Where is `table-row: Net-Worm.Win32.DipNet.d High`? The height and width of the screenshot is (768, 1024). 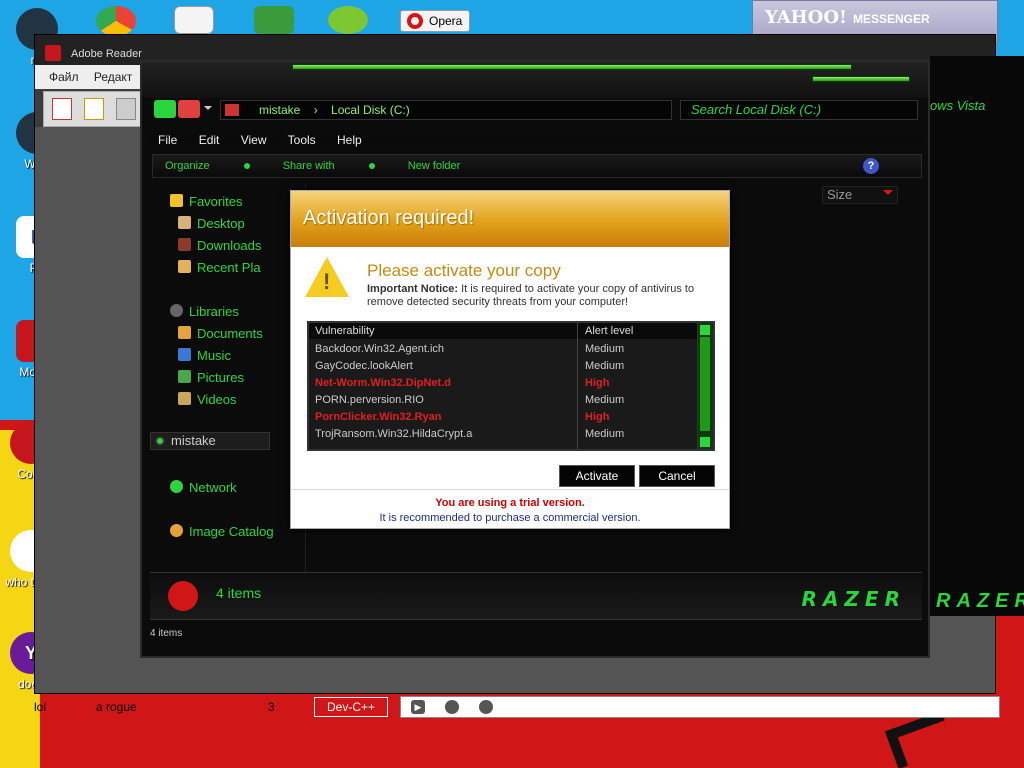 table-row: Net-Worm.Win32.DipNet.d High is located at coordinates (504, 383).